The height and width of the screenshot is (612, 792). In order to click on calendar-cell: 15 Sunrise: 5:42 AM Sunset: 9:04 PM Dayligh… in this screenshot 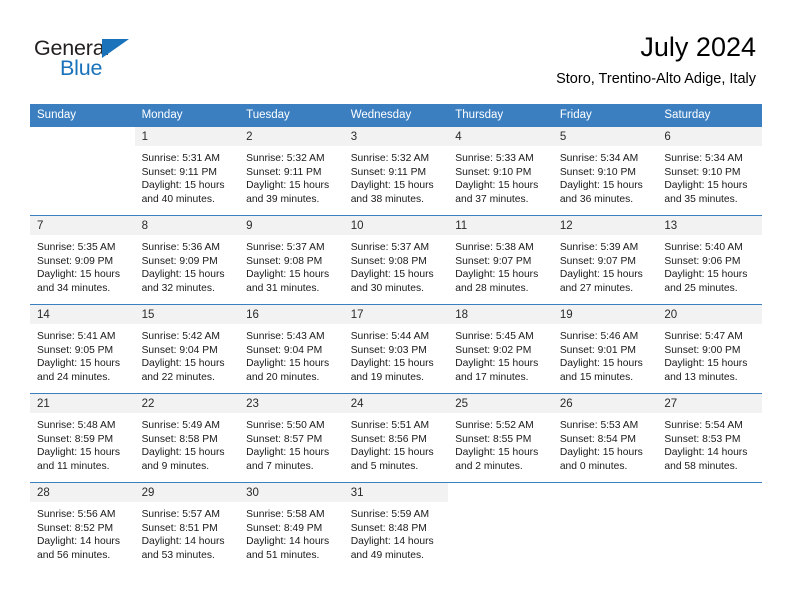, I will do `click(187, 348)`.